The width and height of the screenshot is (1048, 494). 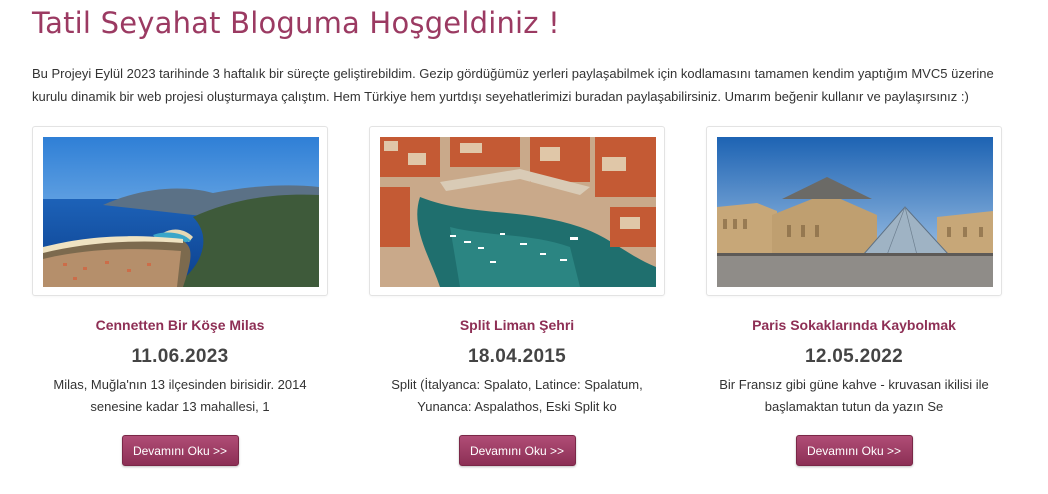 What do you see at coordinates (517, 356) in the screenshot?
I see `post-date: 18.04.2015` at bounding box center [517, 356].